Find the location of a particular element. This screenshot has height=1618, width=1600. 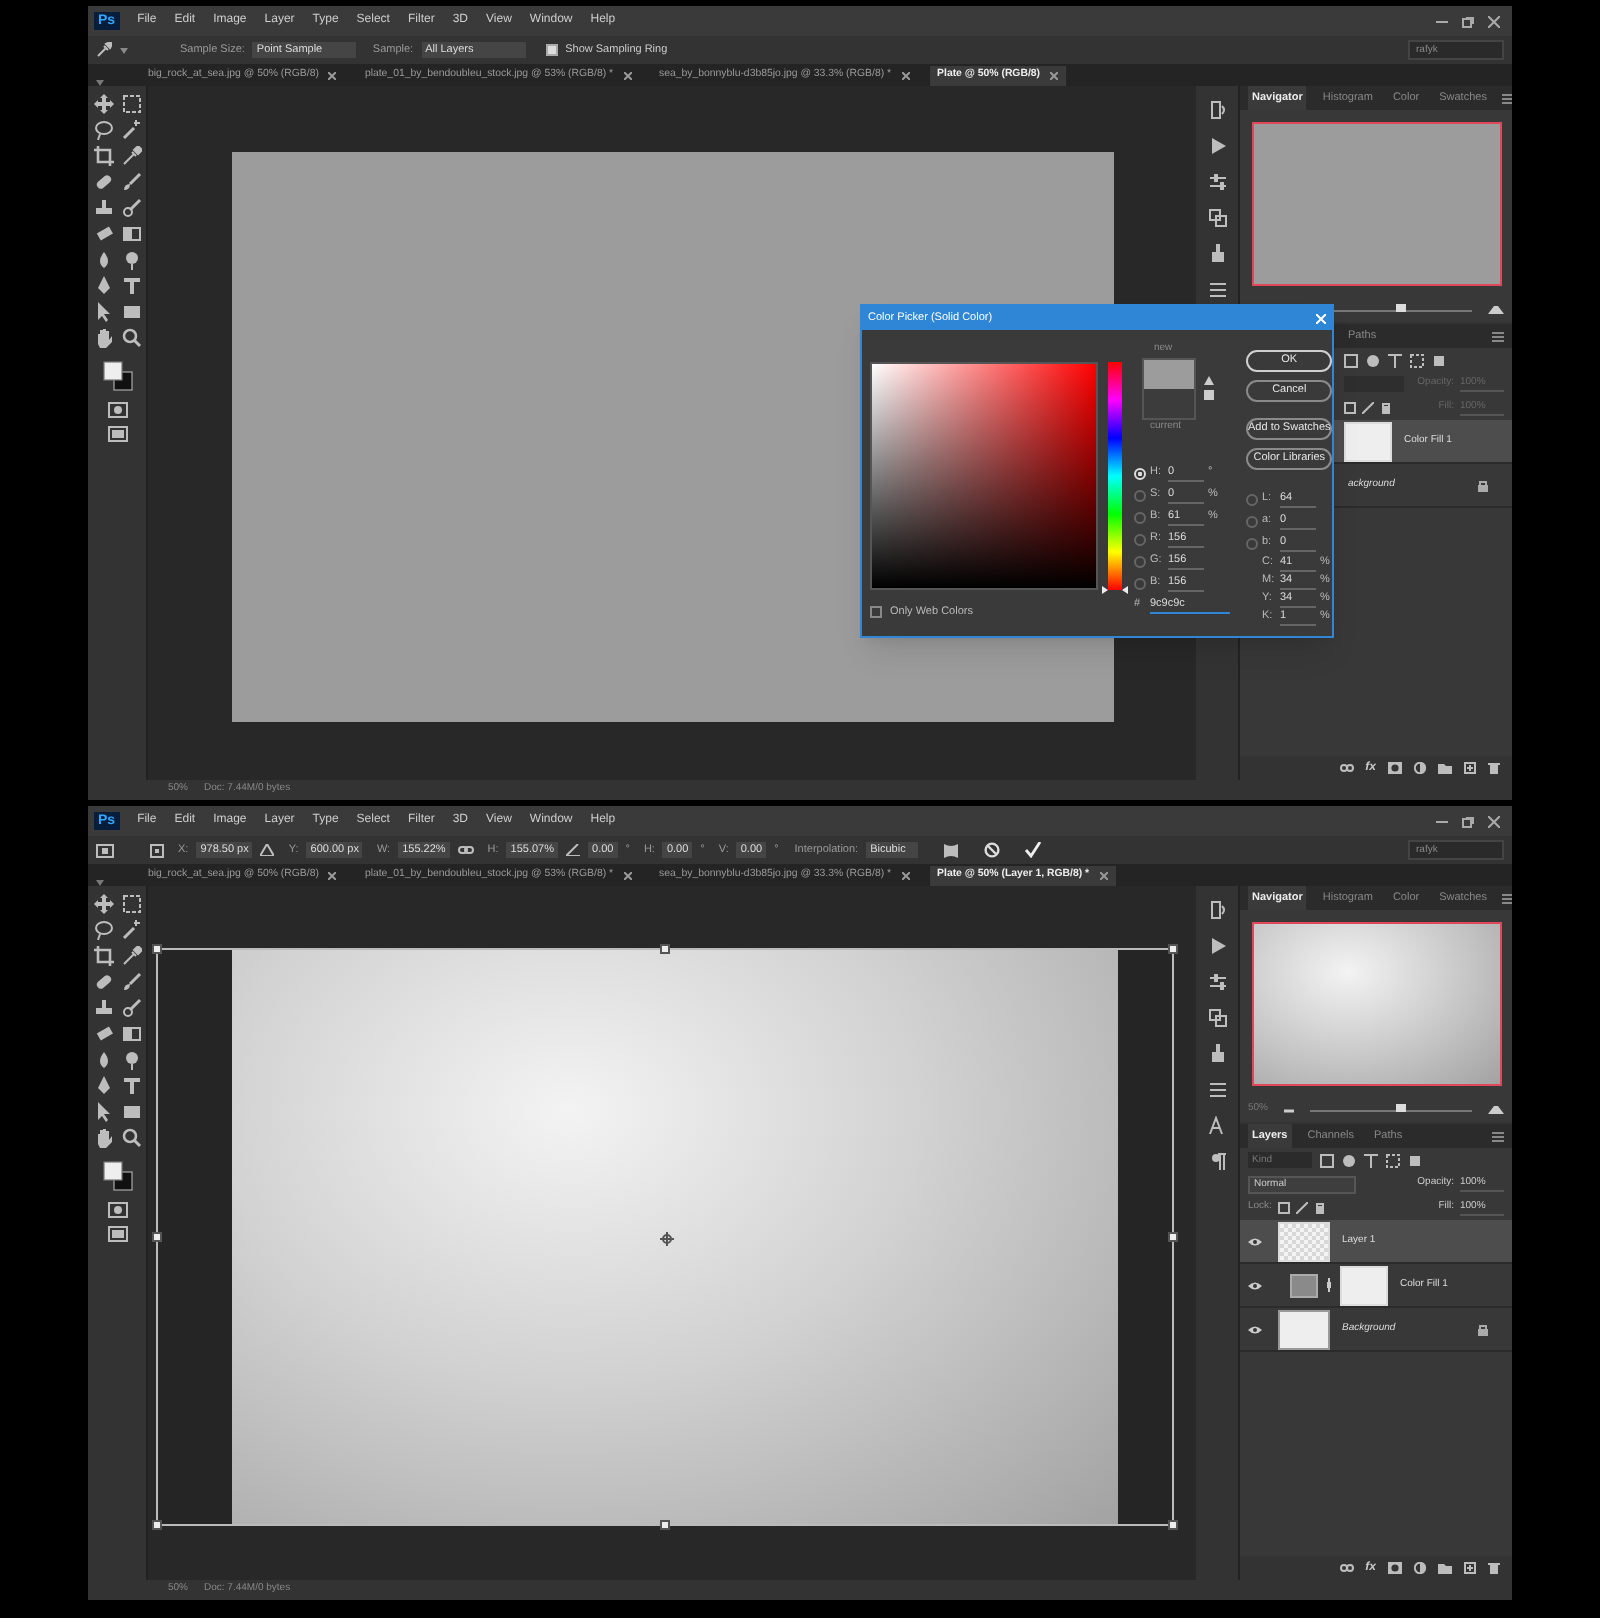

new-layer-icon is located at coordinates (1470, 1568).